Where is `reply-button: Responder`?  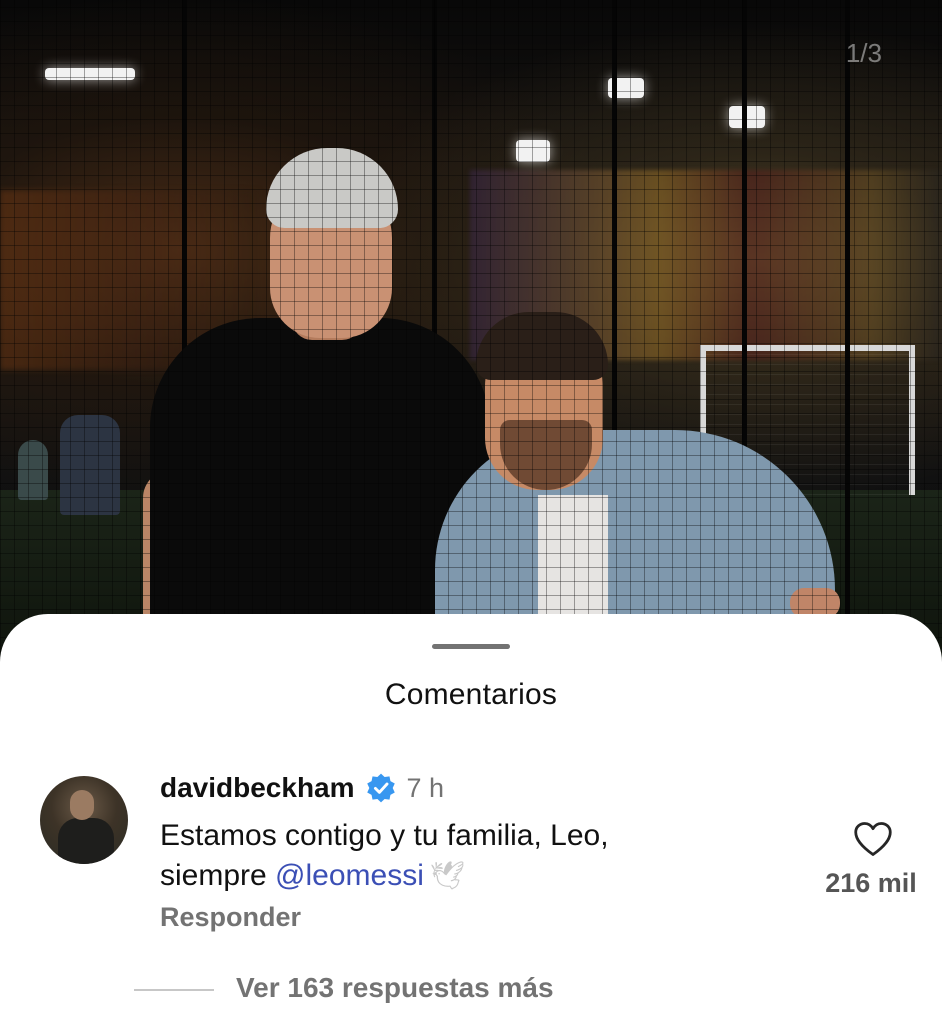
reply-button: Responder is located at coordinates (230, 917).